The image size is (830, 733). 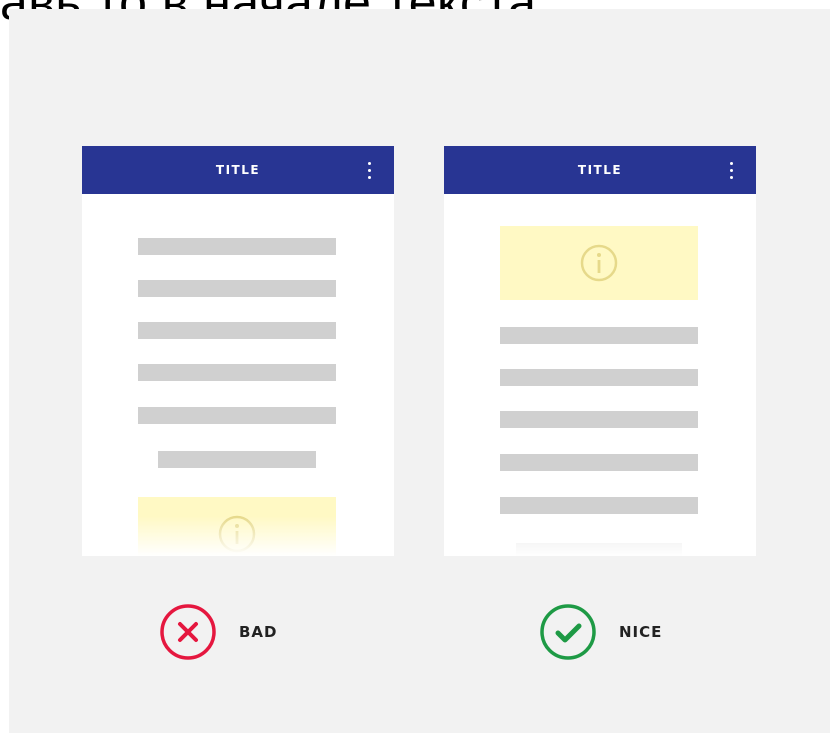 What do you see at coordinates (258, 632) in the screenshot?
I see `bad-label: BAD` at bounding box center [258, 632].